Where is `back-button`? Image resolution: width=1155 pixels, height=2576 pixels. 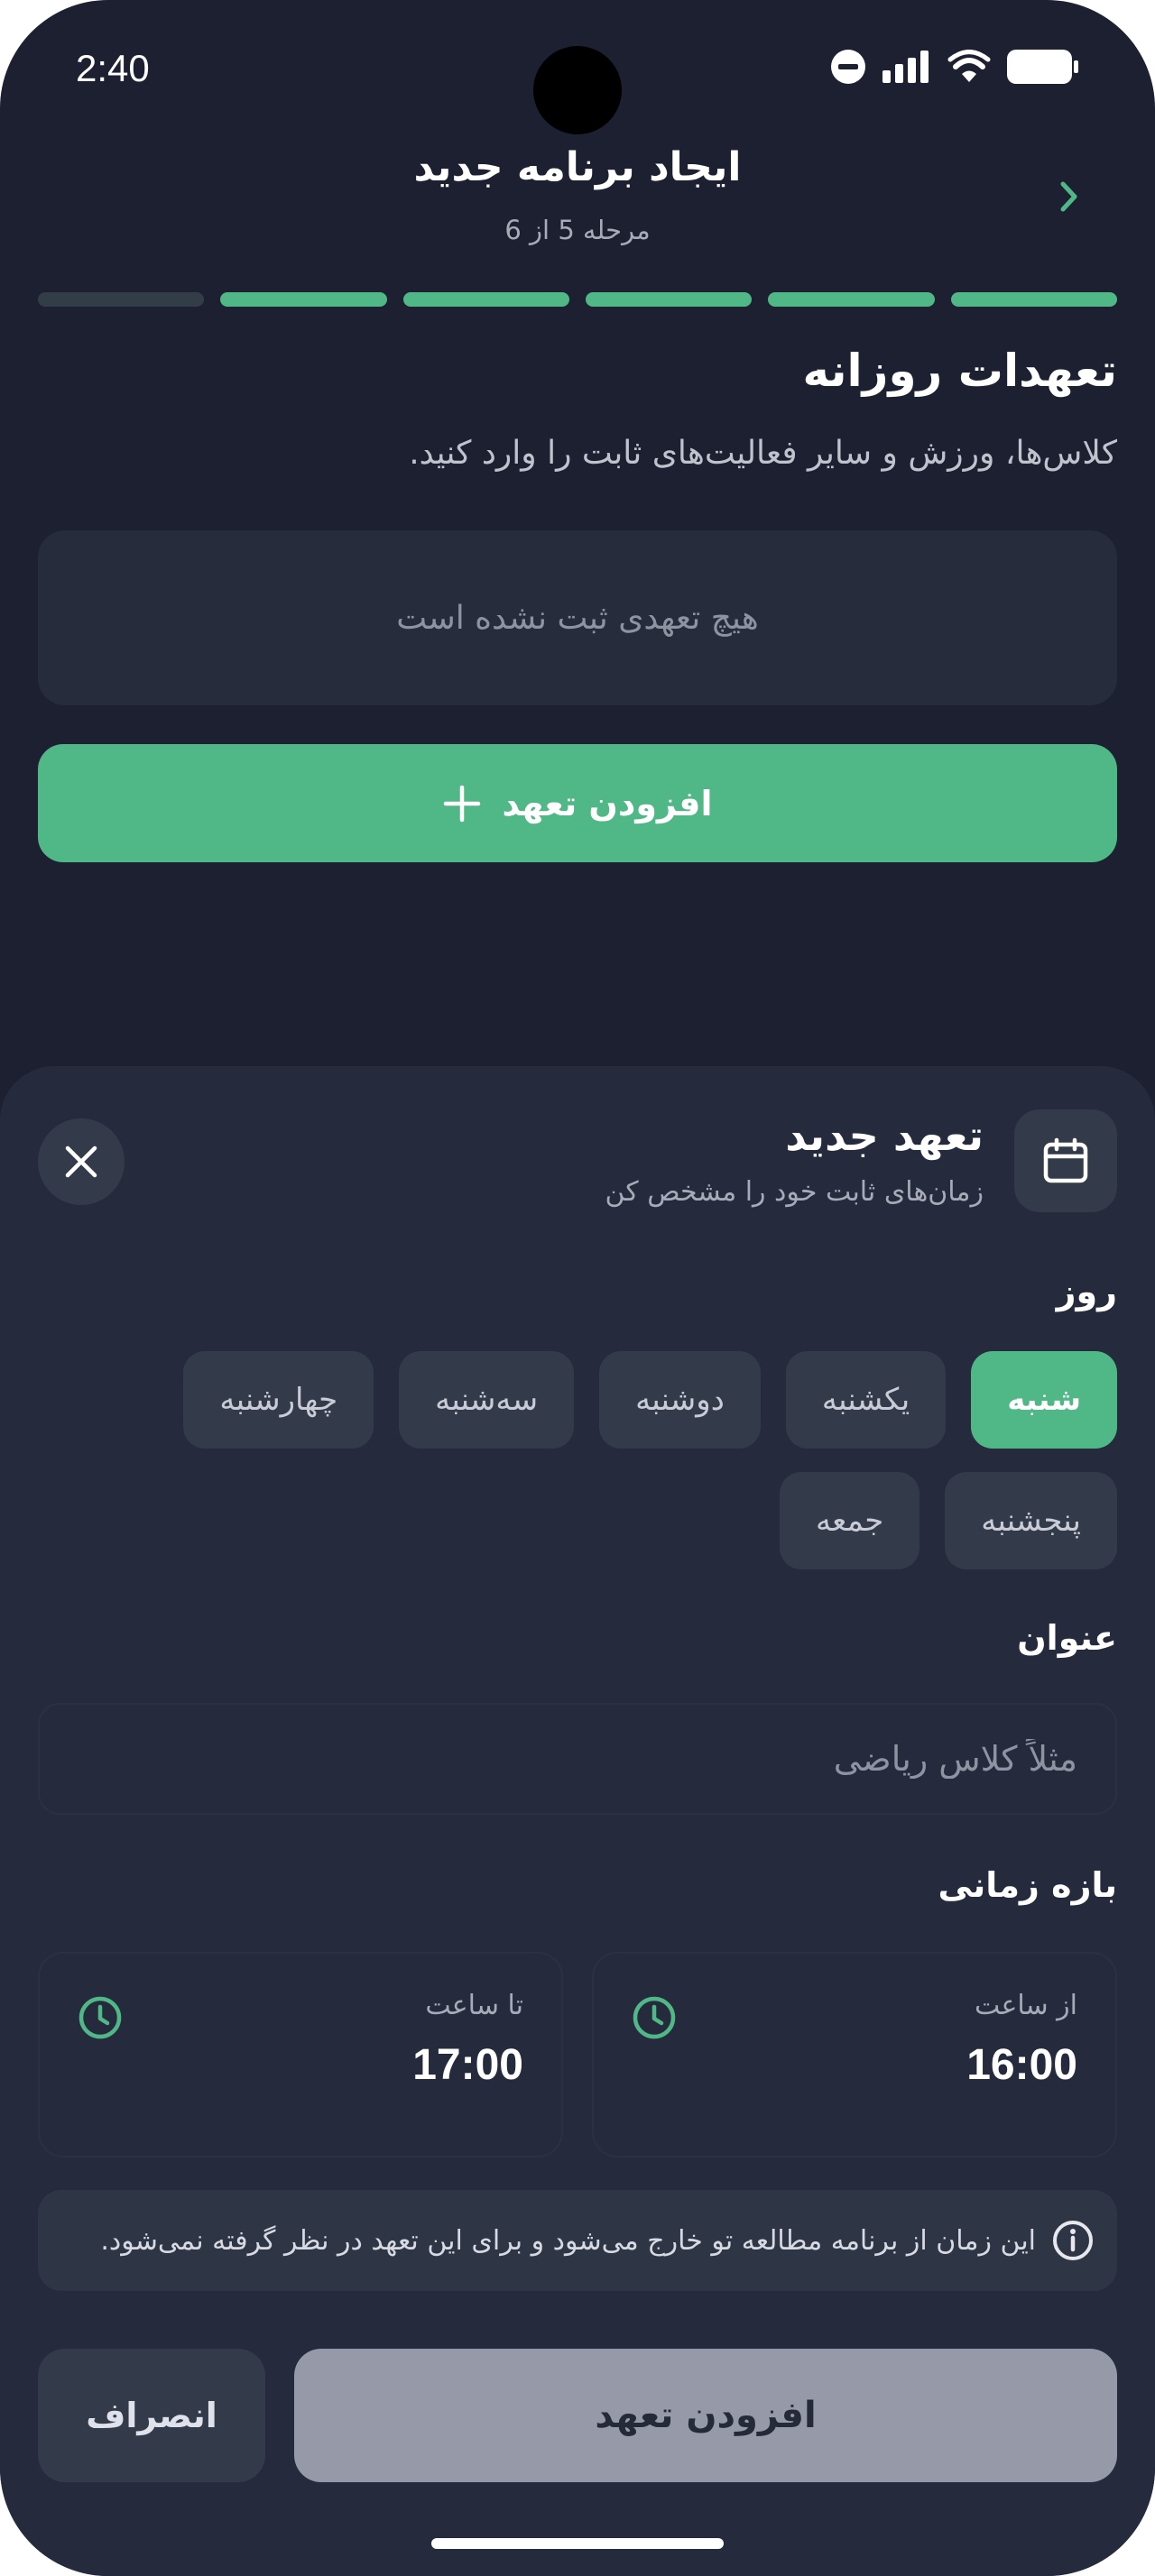 back-button is located at coordinates (1069, 197).